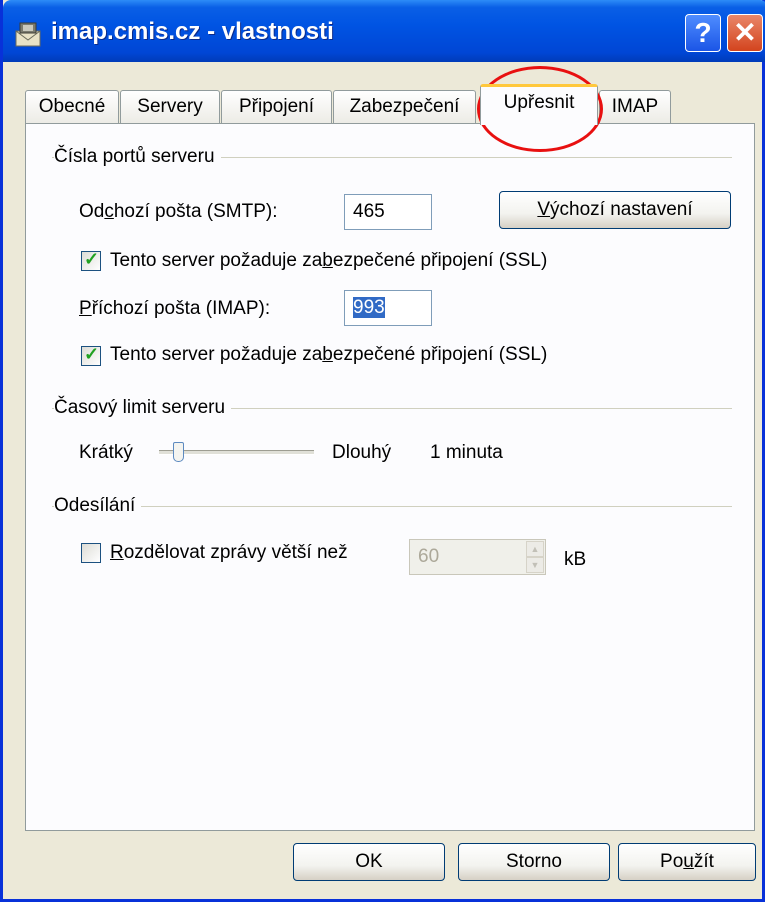 The height and width of the screenshot is (902, 765). I want to click on smtp-ssl-checkbox: ✓, so click(91, 260).